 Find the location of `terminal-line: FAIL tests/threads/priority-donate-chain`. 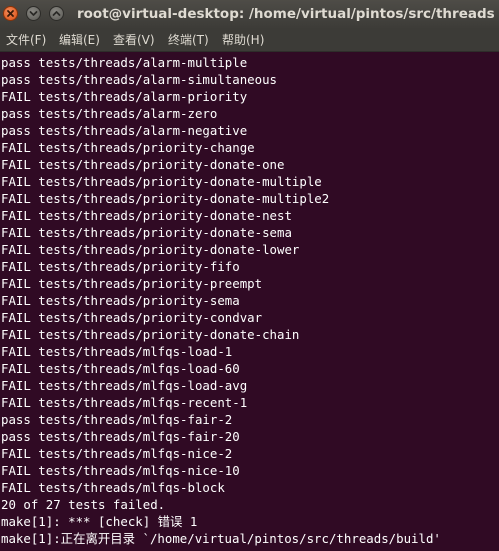

terminal-line: FAIL tests/threads/priority-donate-chain is located at coordinates (150, 334).